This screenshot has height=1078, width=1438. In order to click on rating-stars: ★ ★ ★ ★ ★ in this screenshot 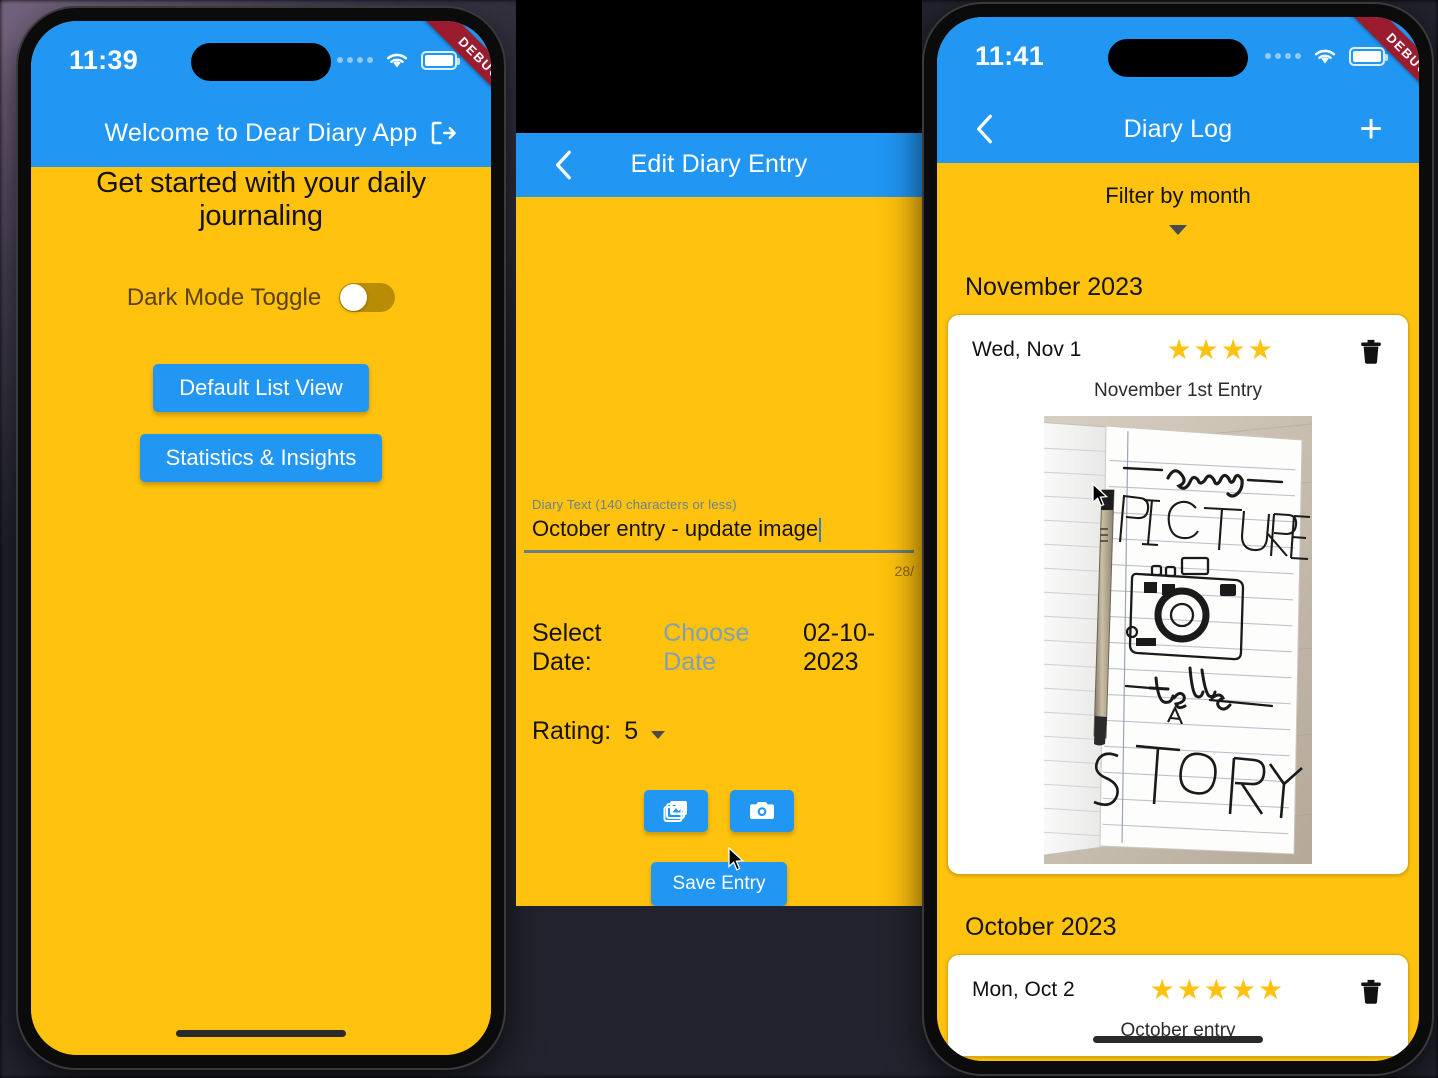, I will do `click(1217, 989)`.